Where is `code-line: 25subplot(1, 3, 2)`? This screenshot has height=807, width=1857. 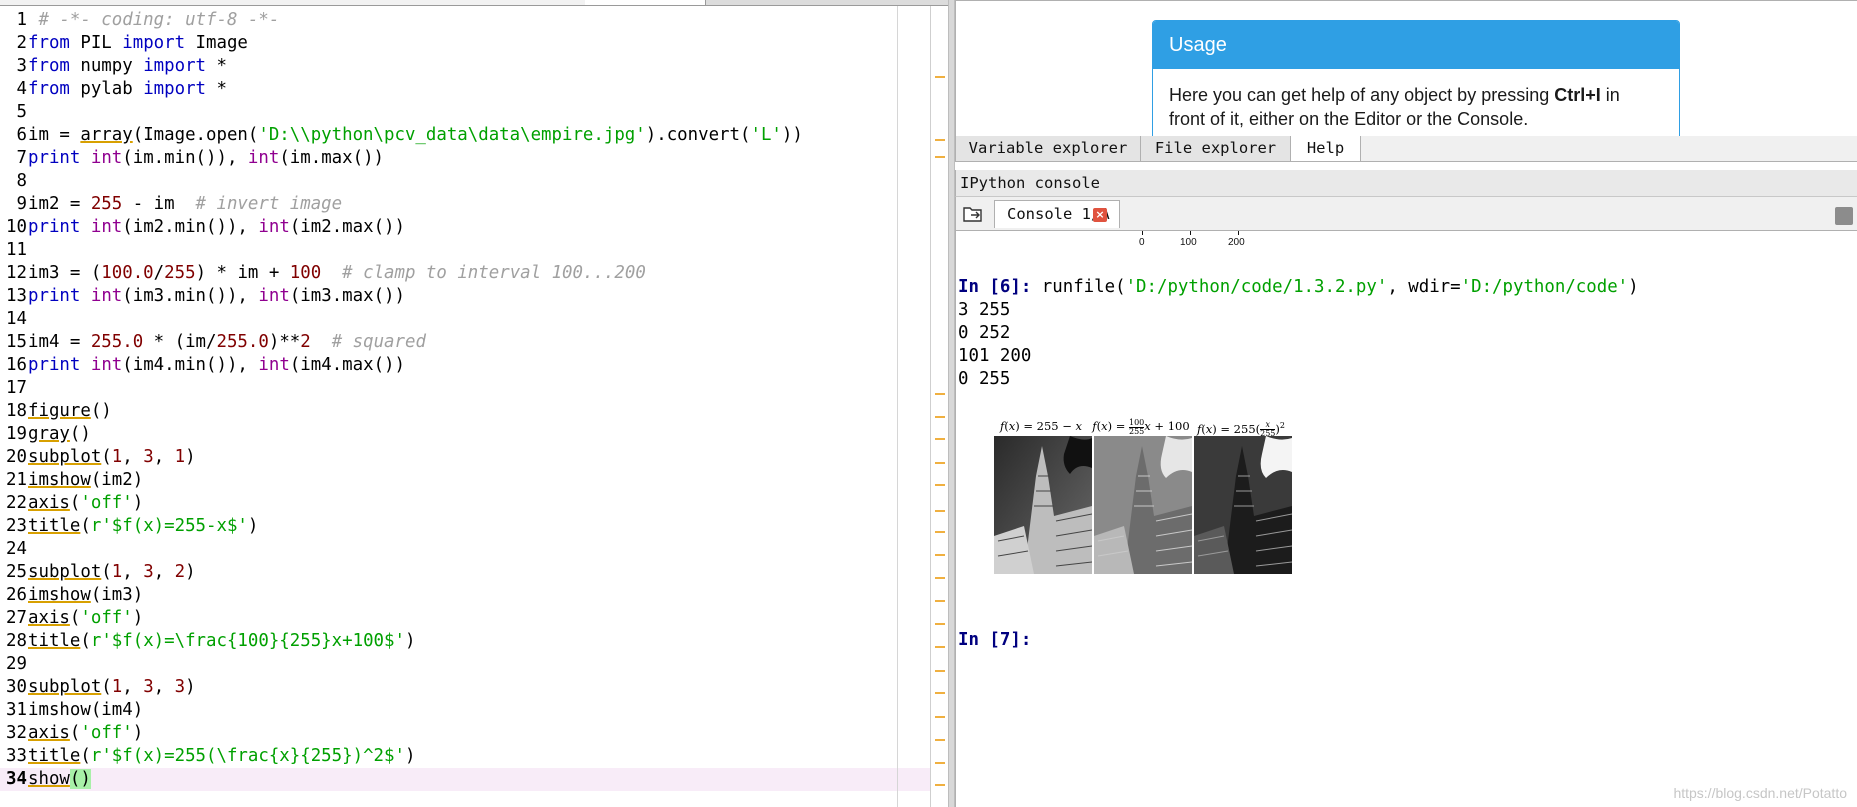 code-line: 25subplot(1, 3, 2) is located at coordinates (474, 572).